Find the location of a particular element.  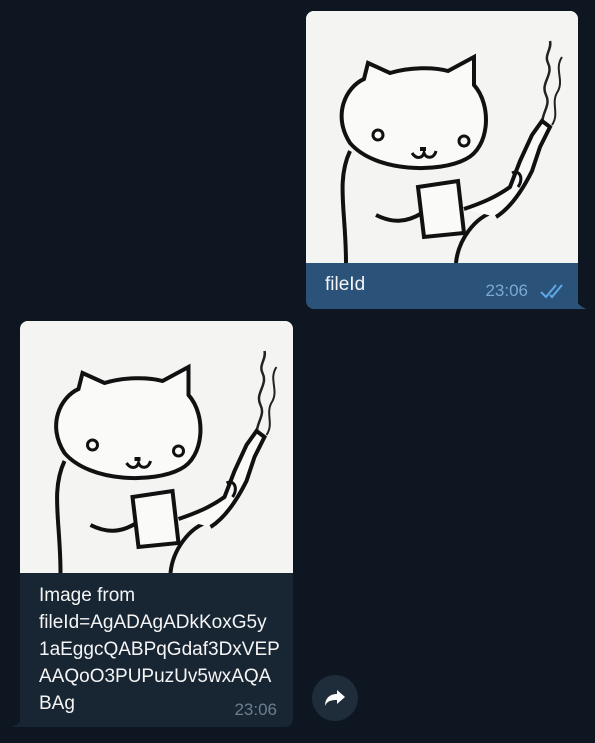

forward-arrow-icon is located at coordinates (335, 698).